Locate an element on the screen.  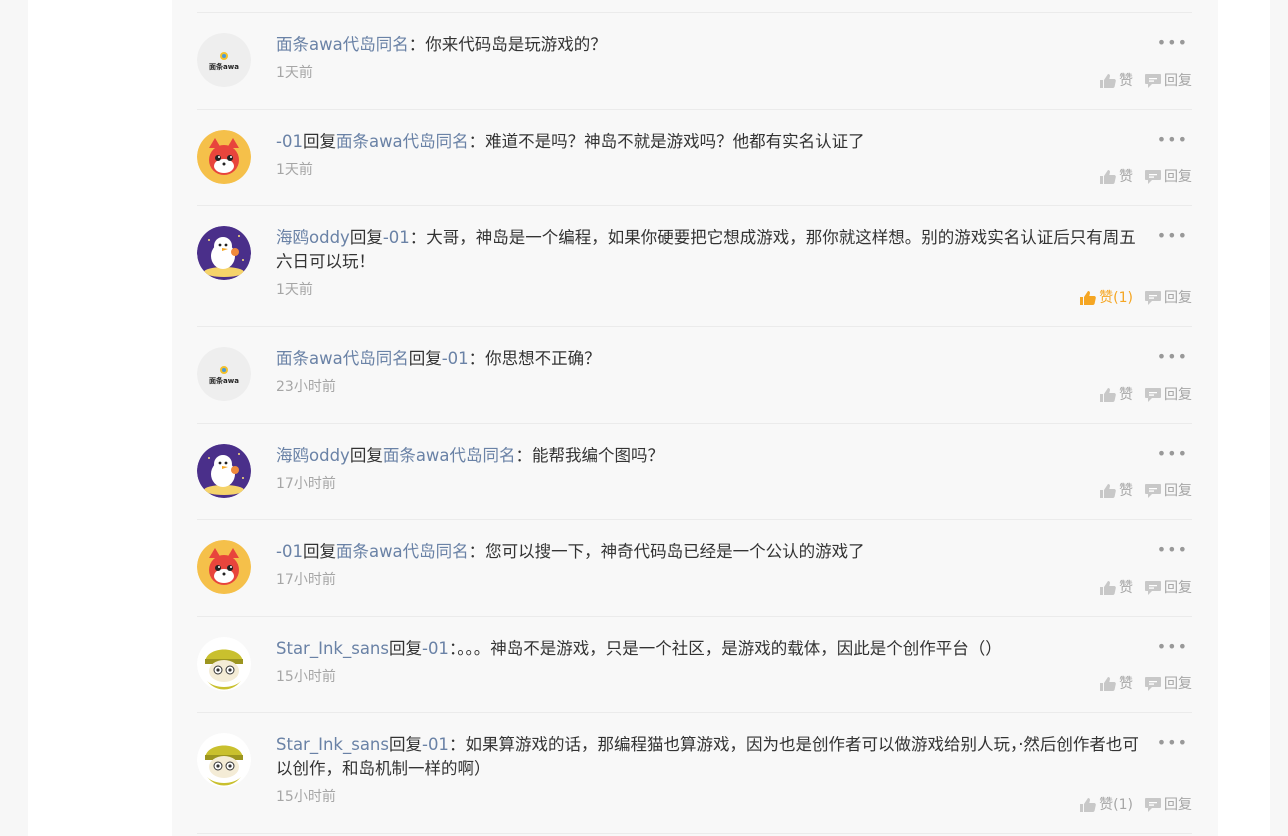
comment-content: -01回复面条awa代岛同名：您可以搜一下，神奇代码岛已经是一个公认的游戏了 is located at coordinates (734, 552).